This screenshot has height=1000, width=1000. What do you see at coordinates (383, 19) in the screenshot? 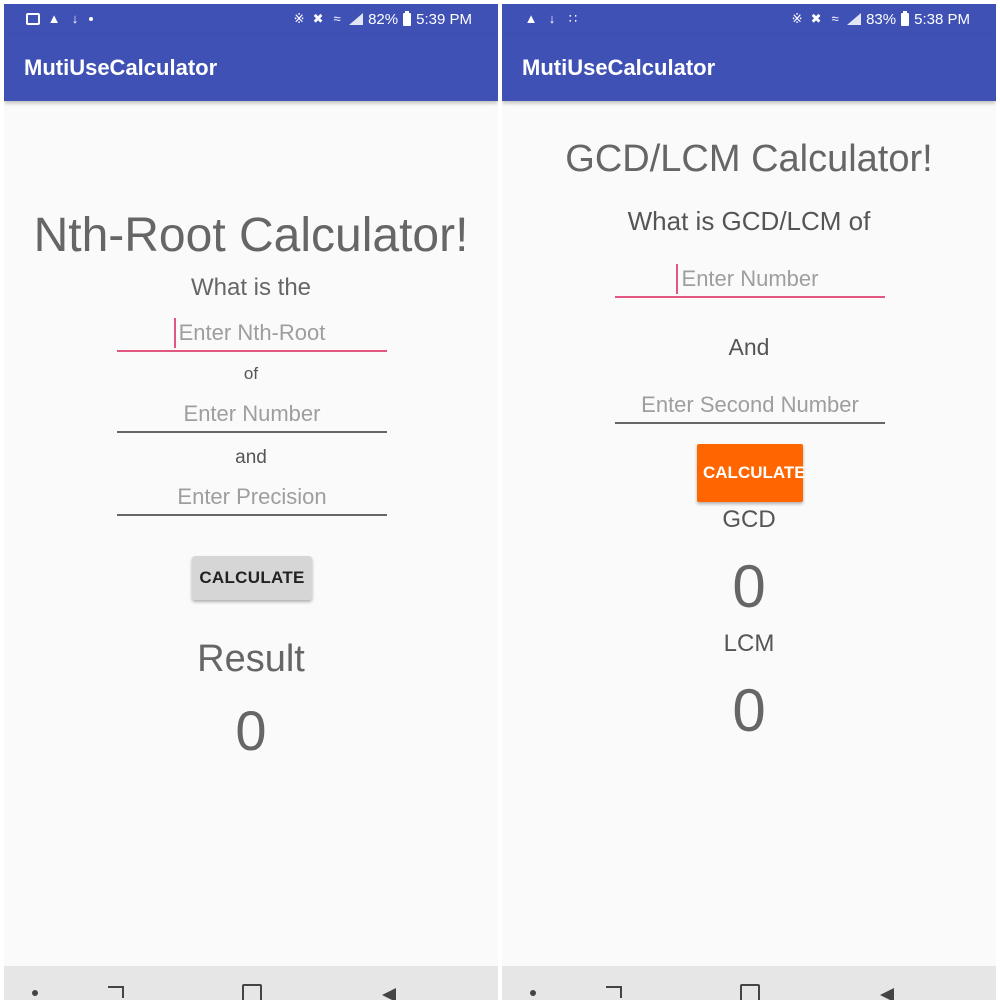
I see `battery-percent: 82%` at bounding box center [383, 19].